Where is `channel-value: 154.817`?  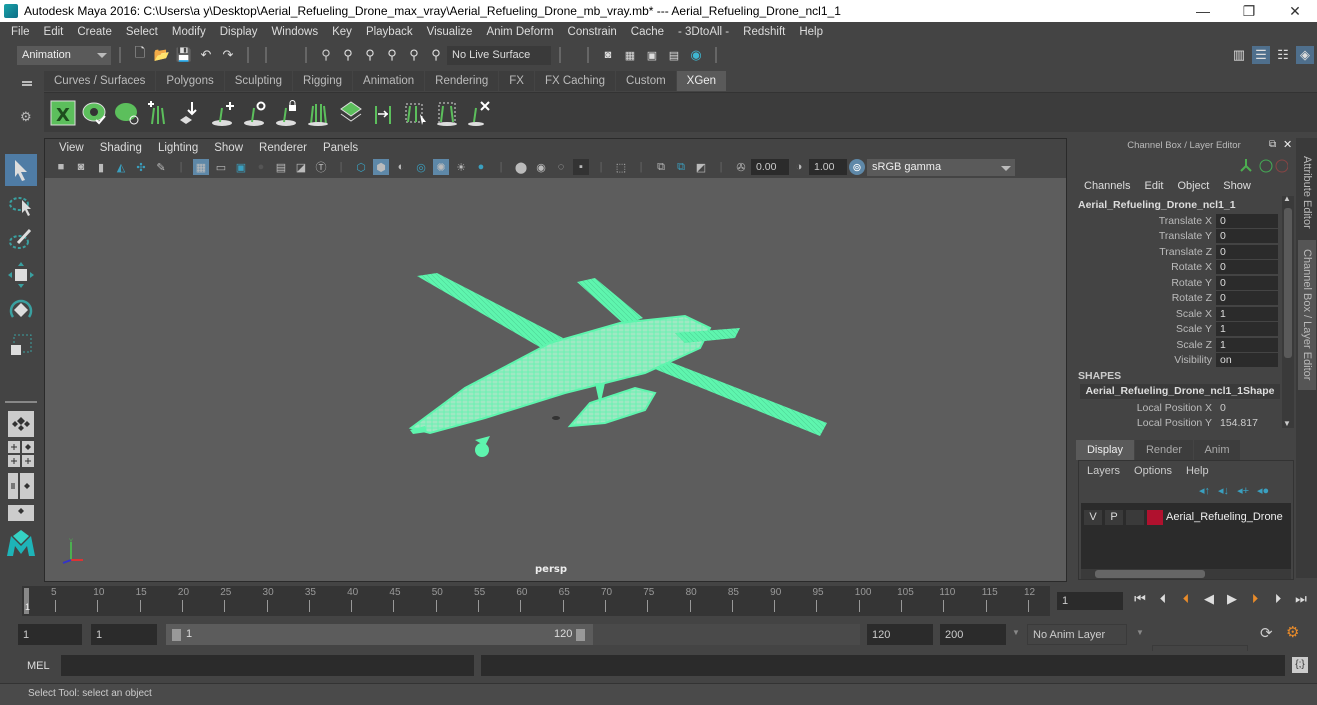
channel-value: 154.817 is located at coordinates (1237, 423).